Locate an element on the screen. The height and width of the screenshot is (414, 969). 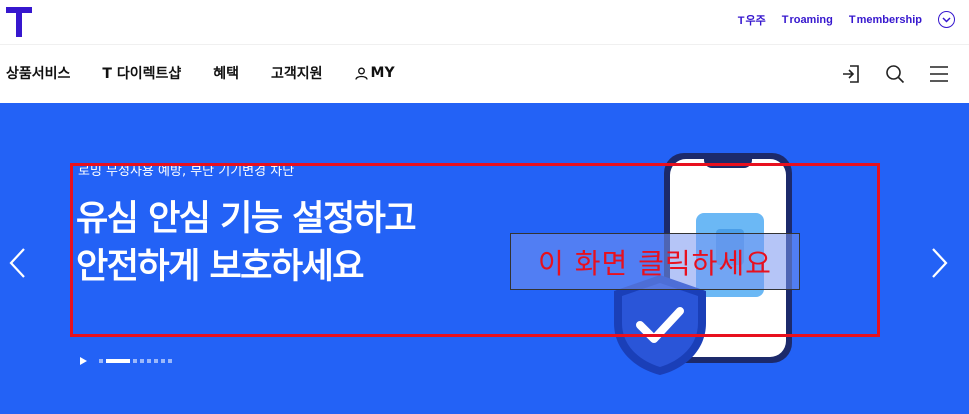
nav-item-products: 상품서비스 is located at coordinates (38, 73).